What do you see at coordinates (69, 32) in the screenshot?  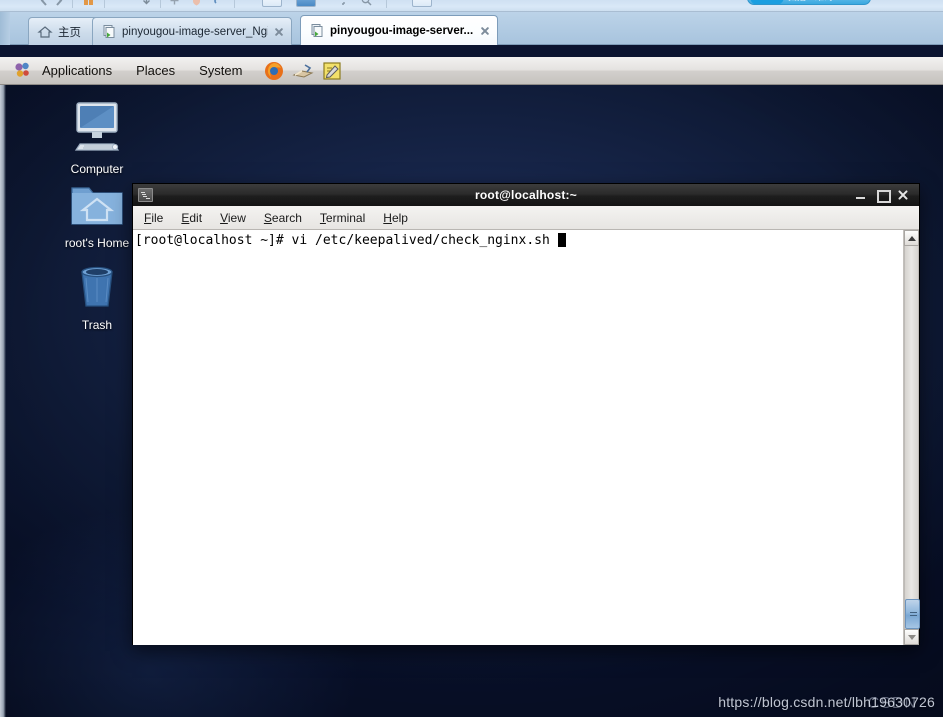 I see `browser-tab-title-0: 主页` at bounding box center [69, 32].